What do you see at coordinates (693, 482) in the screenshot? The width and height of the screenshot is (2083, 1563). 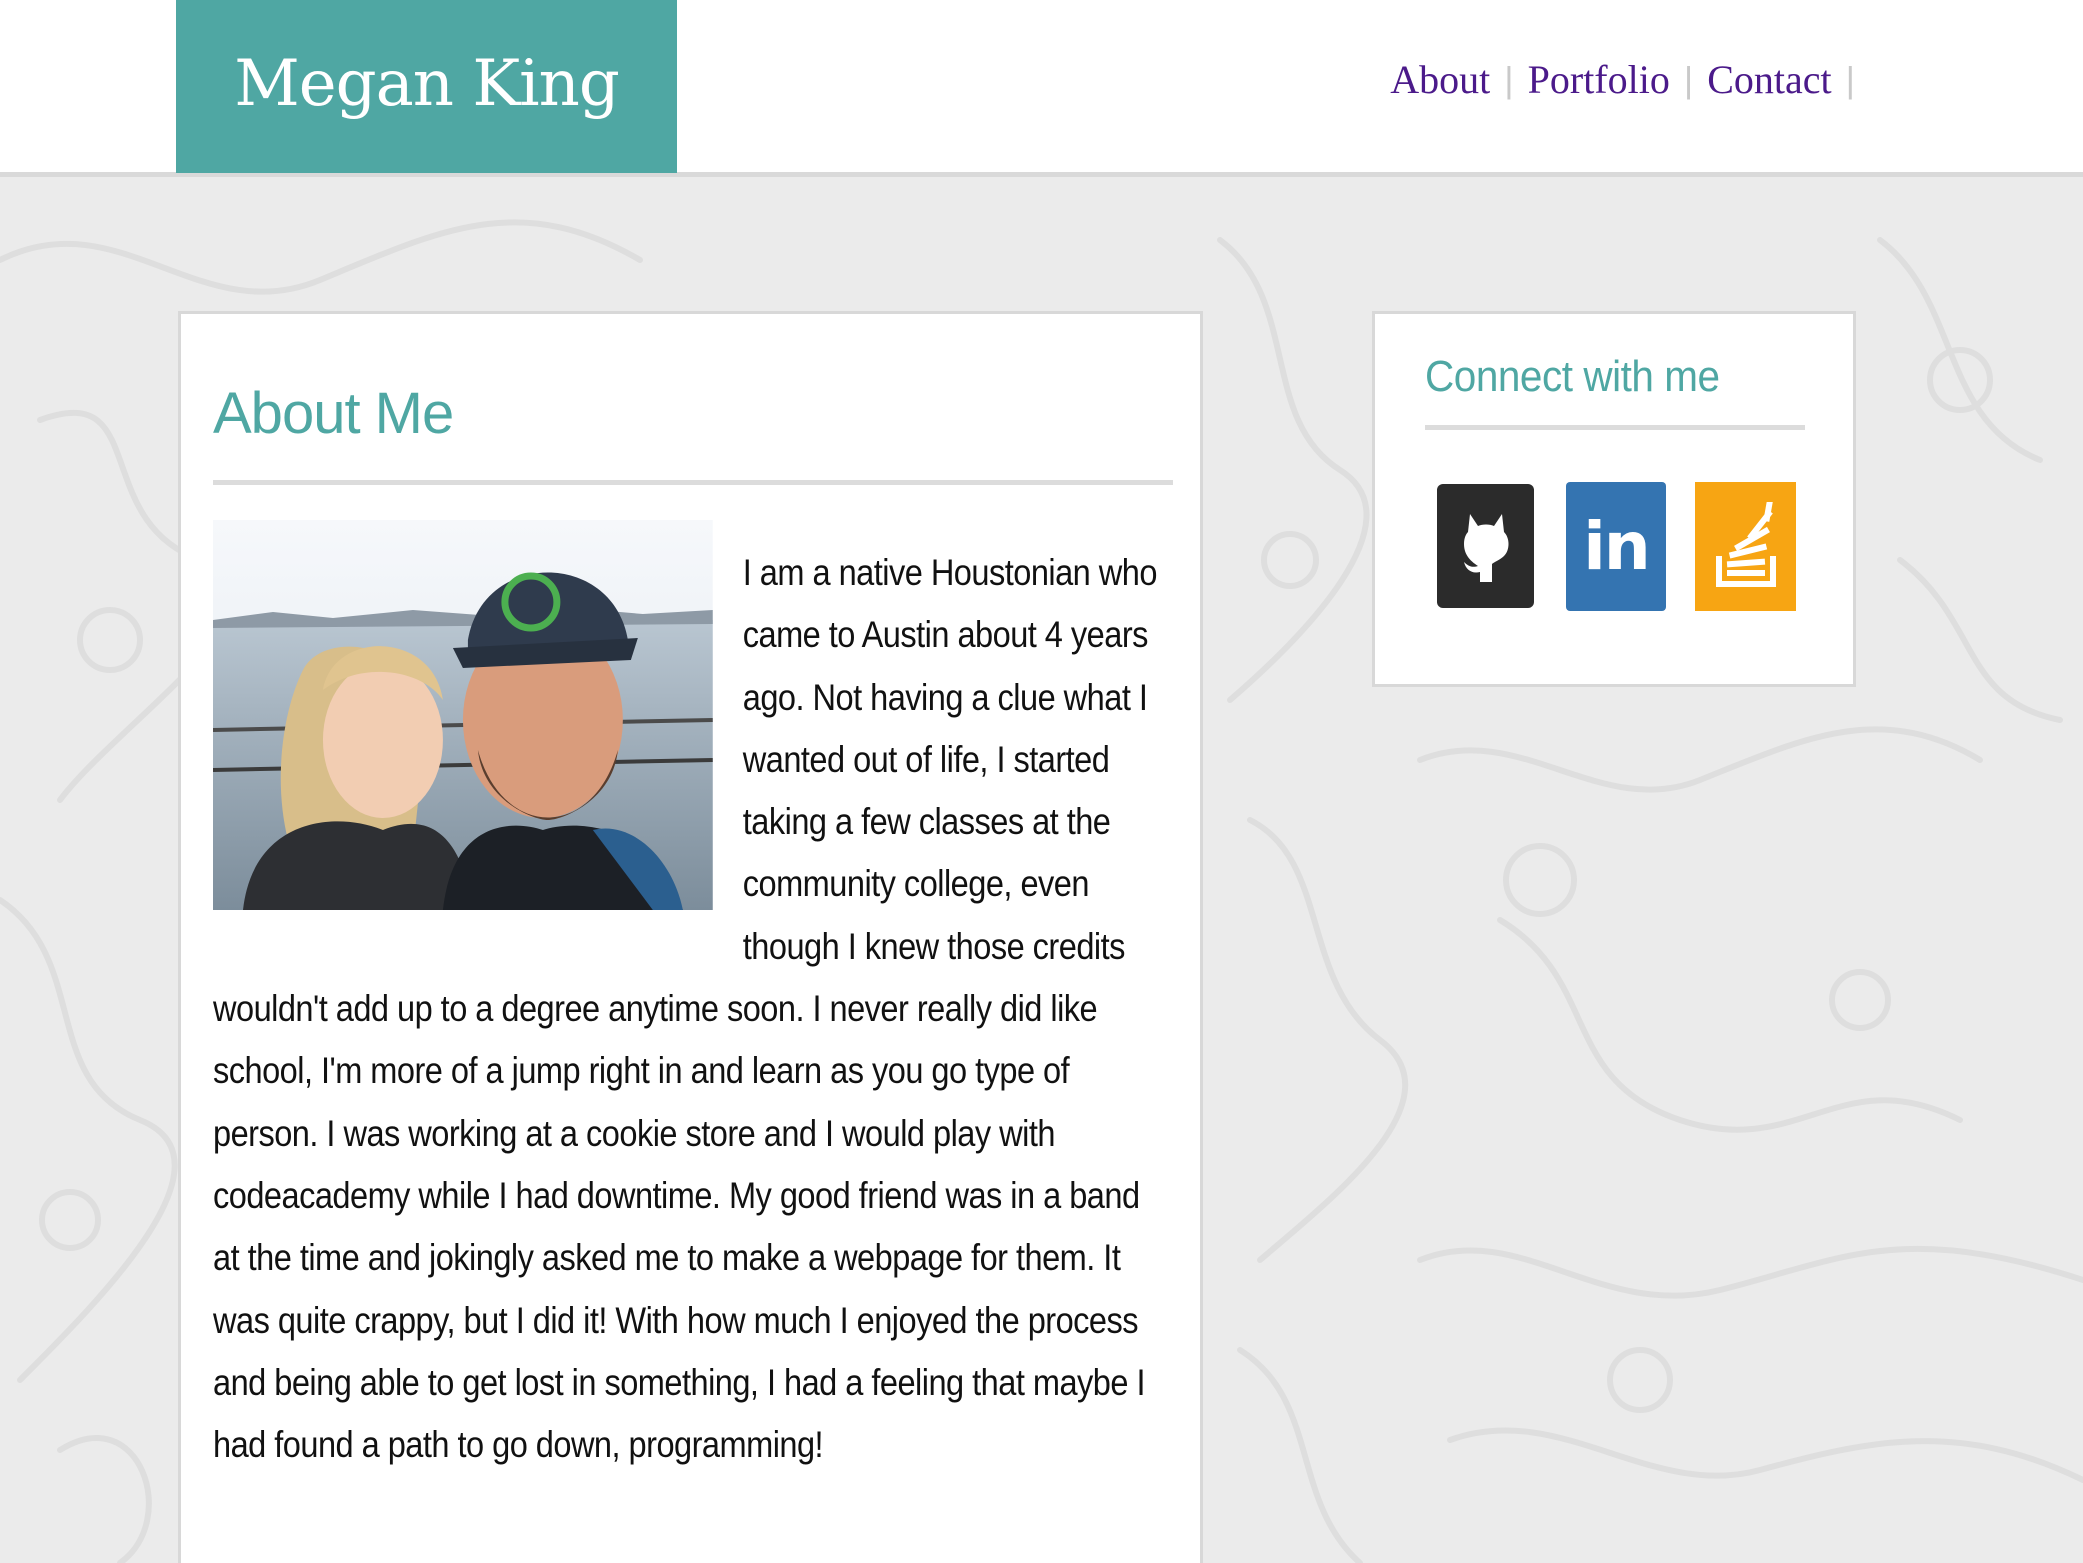 I see `about-divider` at bounding box center [693, 482].